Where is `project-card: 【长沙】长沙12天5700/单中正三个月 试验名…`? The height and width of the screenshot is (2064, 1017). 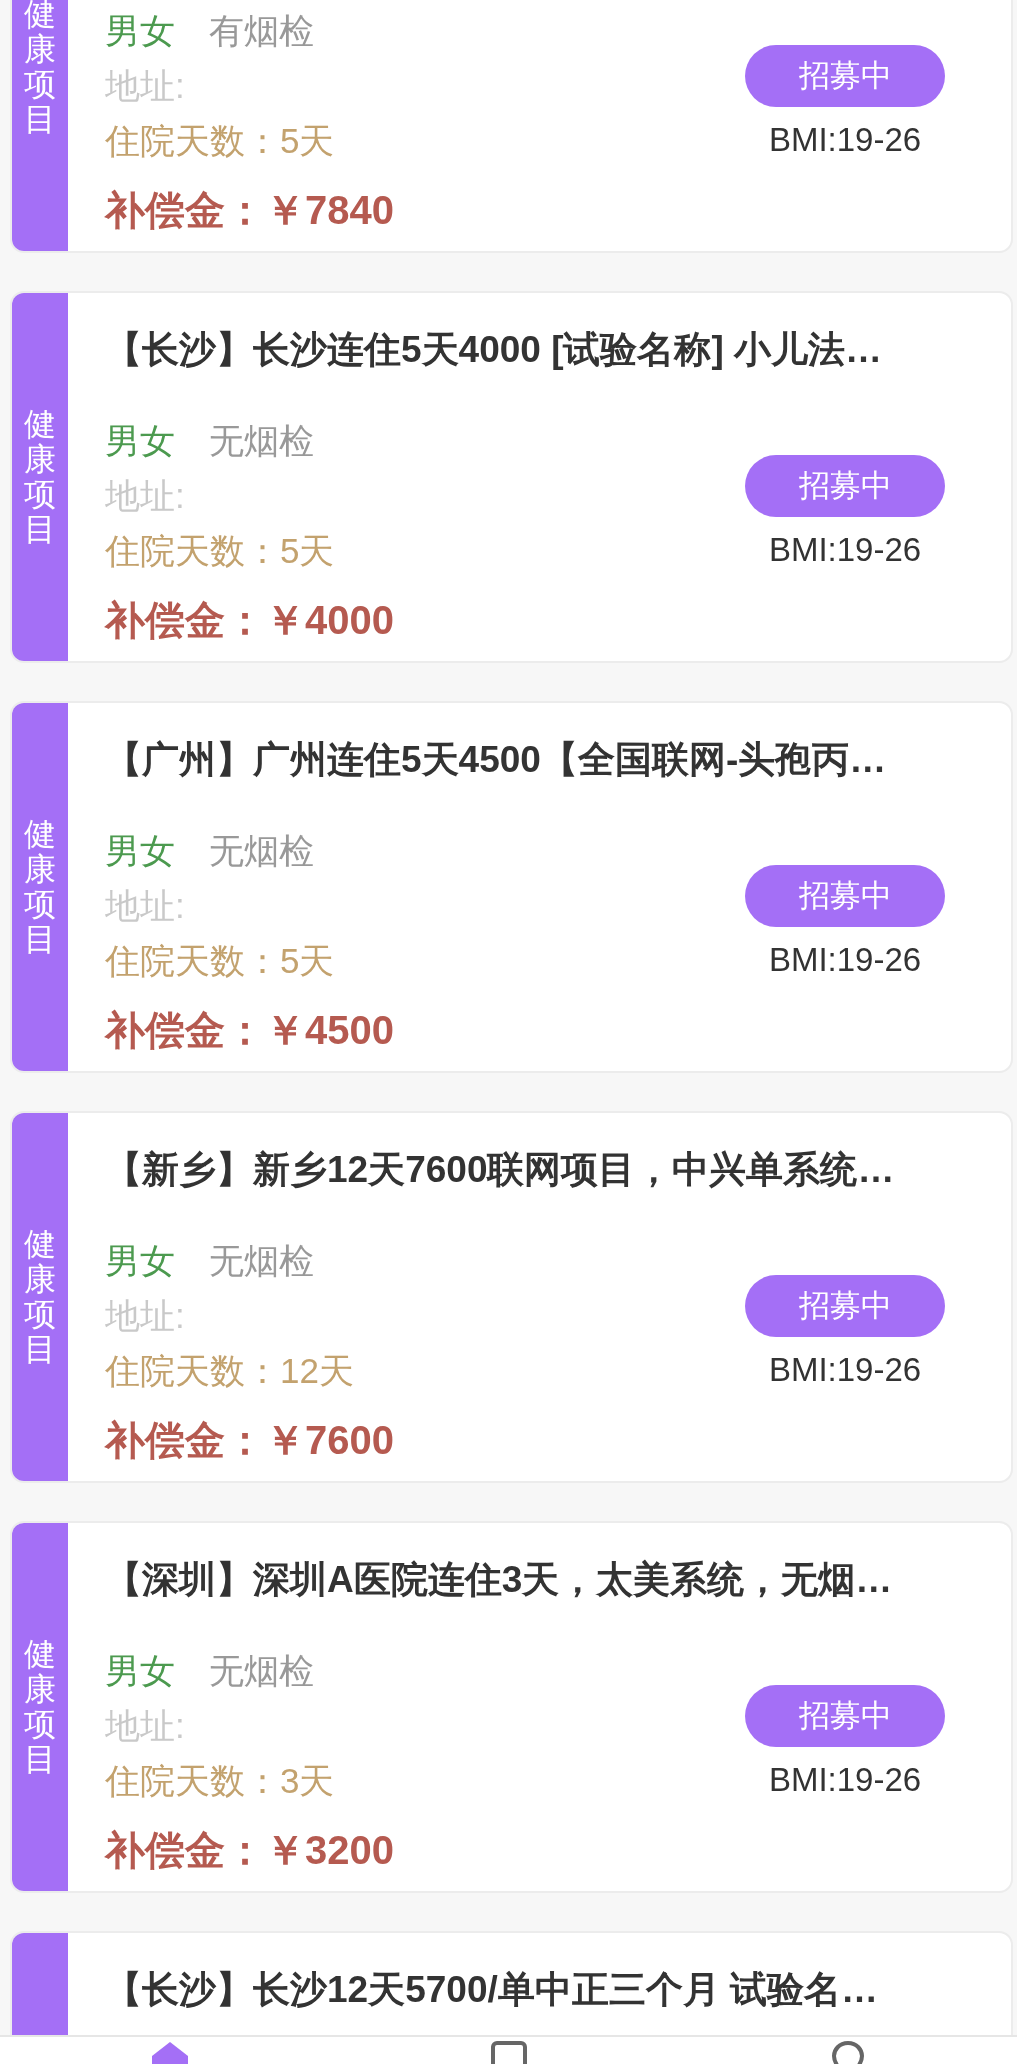 project-card: 【长沙】长沙12天5700/单中正三个月 试验名… is located at coordinates (511, 1983).